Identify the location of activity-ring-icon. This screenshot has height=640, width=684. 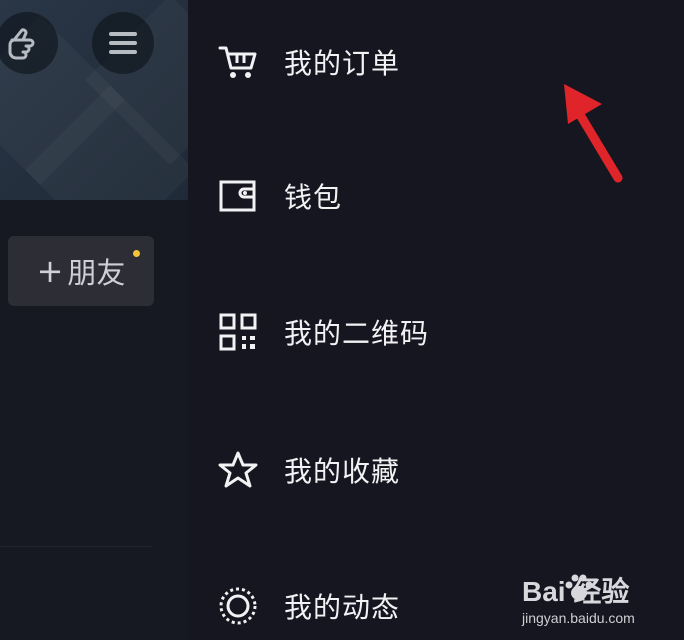
(238, 606).